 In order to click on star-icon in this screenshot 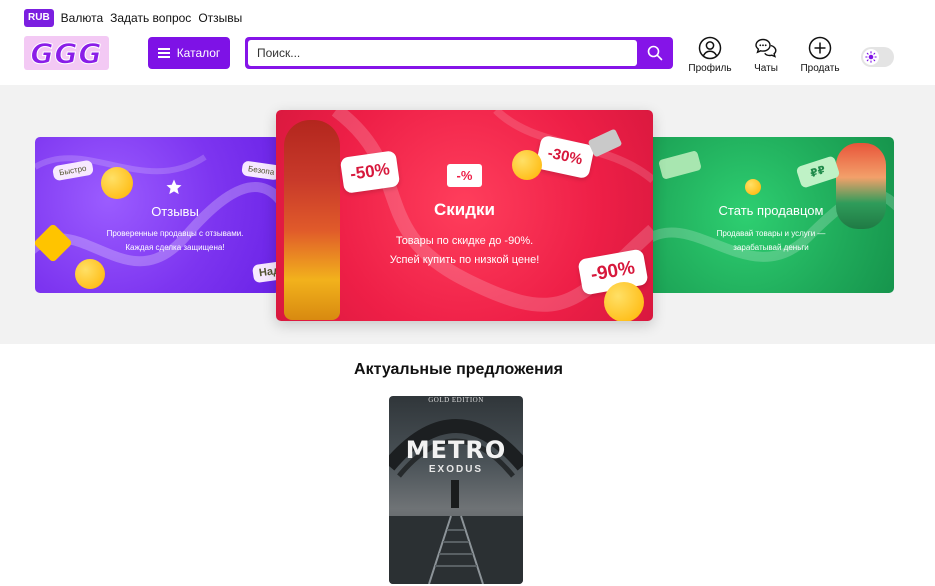, I will do `click(174, 187)`.